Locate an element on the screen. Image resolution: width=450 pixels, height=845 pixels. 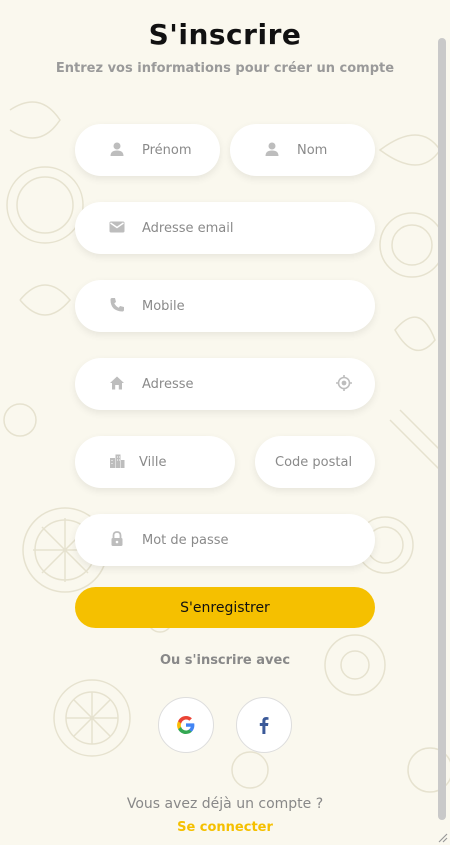
mobile-field is located at coordinates (225, 306).